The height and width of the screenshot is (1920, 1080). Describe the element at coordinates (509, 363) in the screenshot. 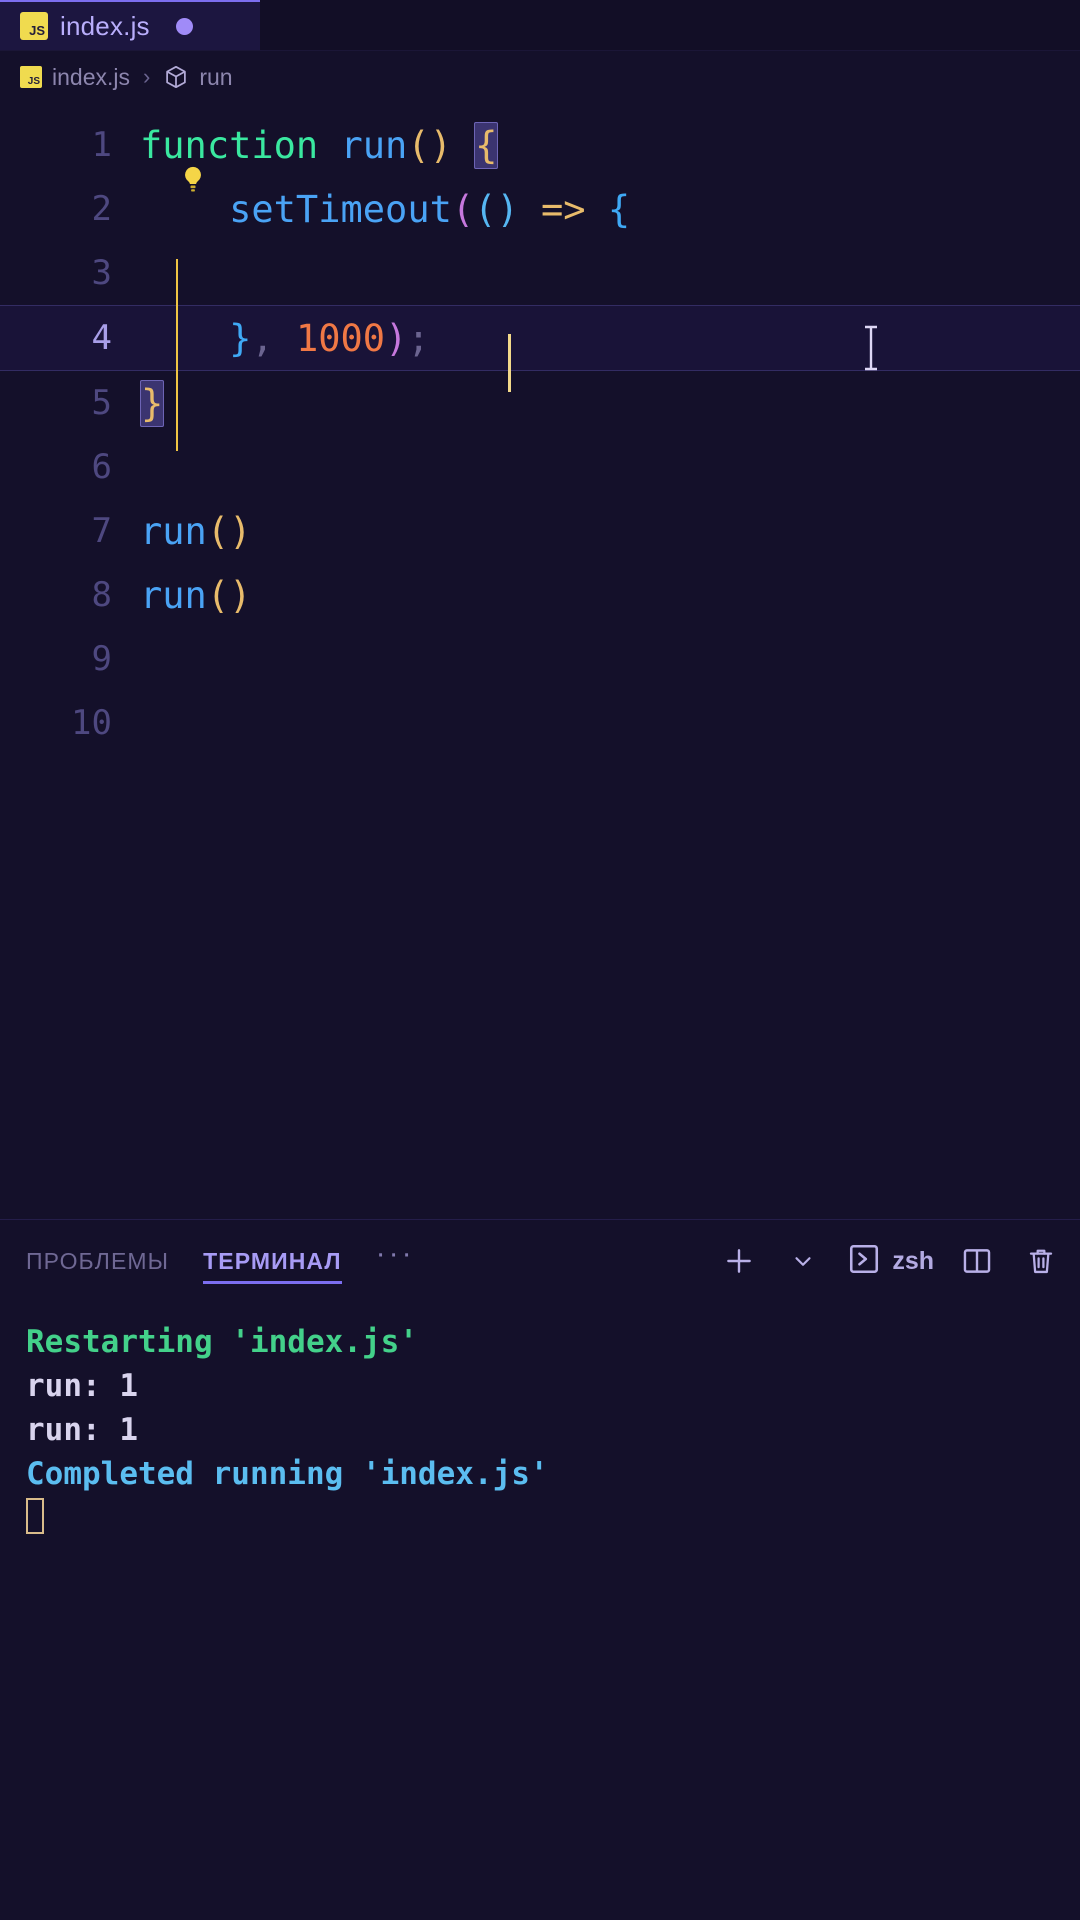

I see `text-caret` at that location.